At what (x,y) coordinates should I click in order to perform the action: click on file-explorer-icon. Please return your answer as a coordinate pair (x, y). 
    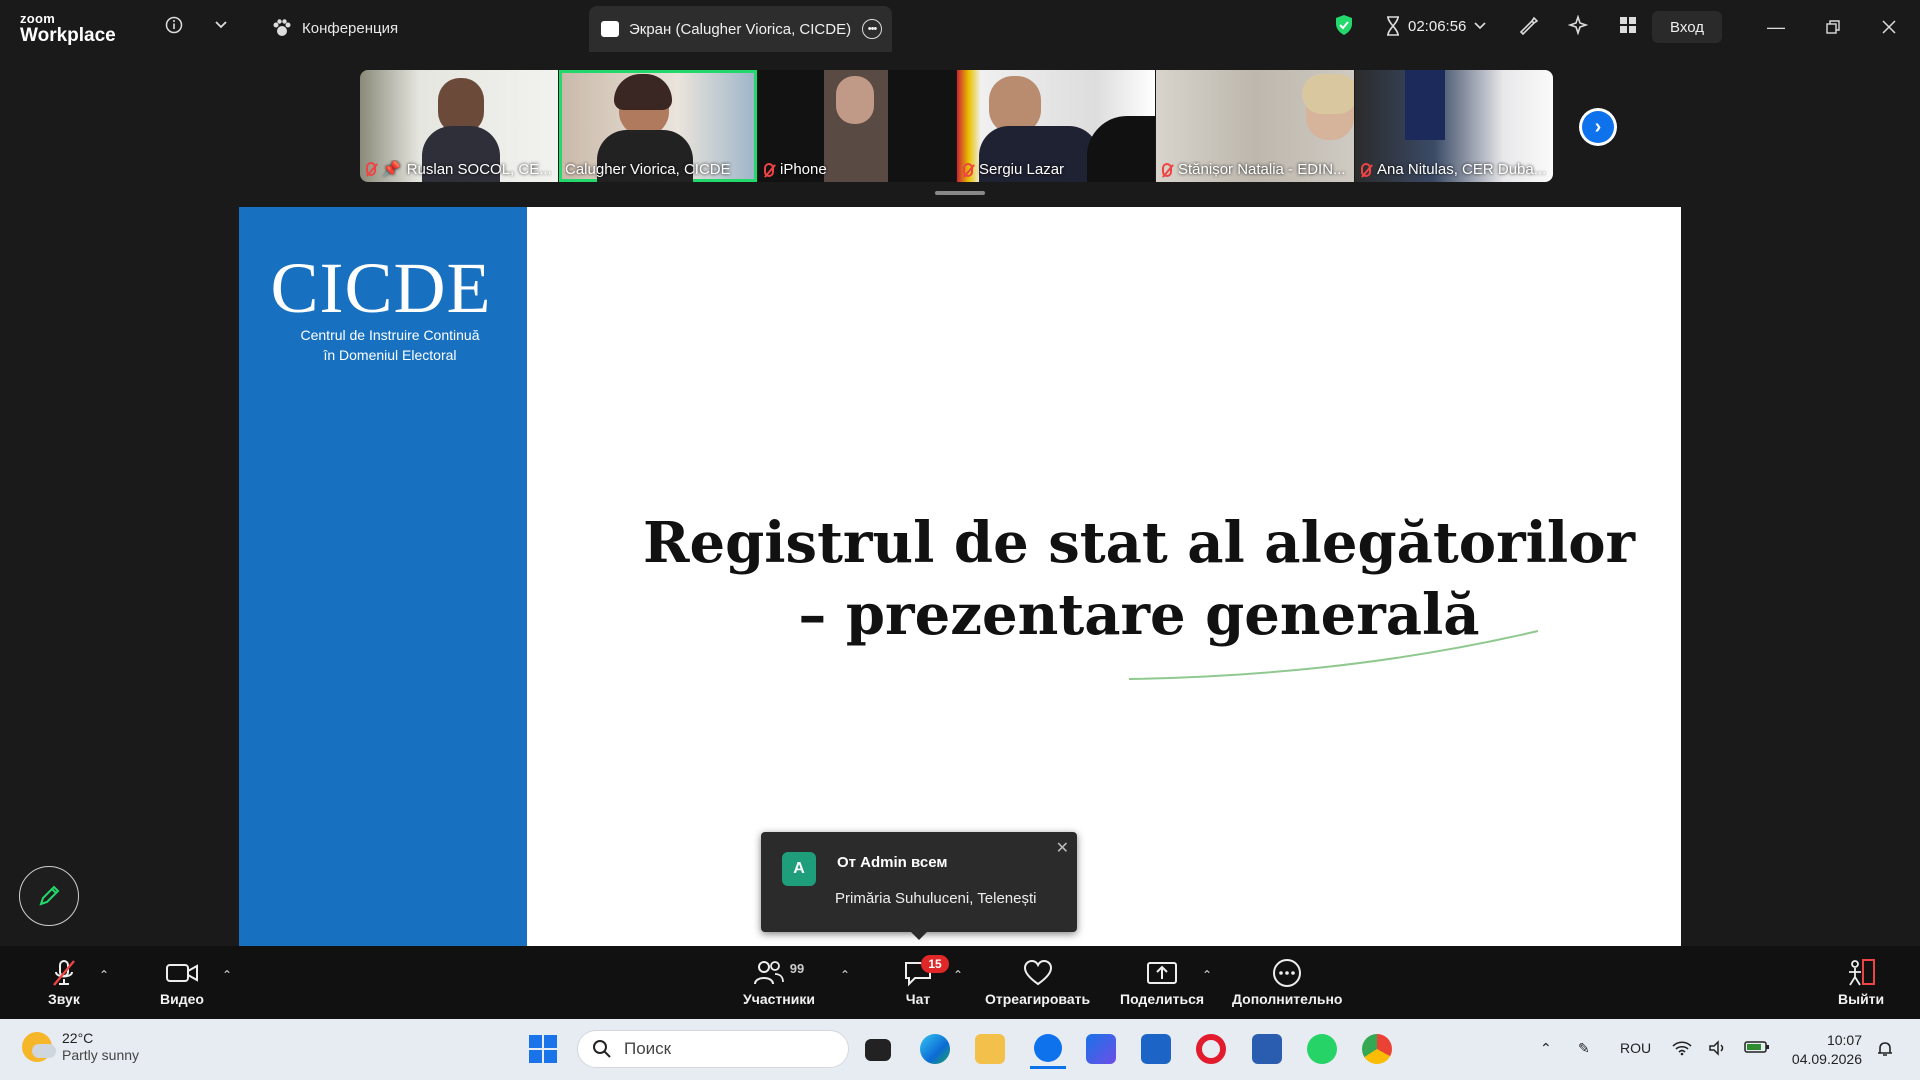
    Looking at the image, I should click on (990, 1049).